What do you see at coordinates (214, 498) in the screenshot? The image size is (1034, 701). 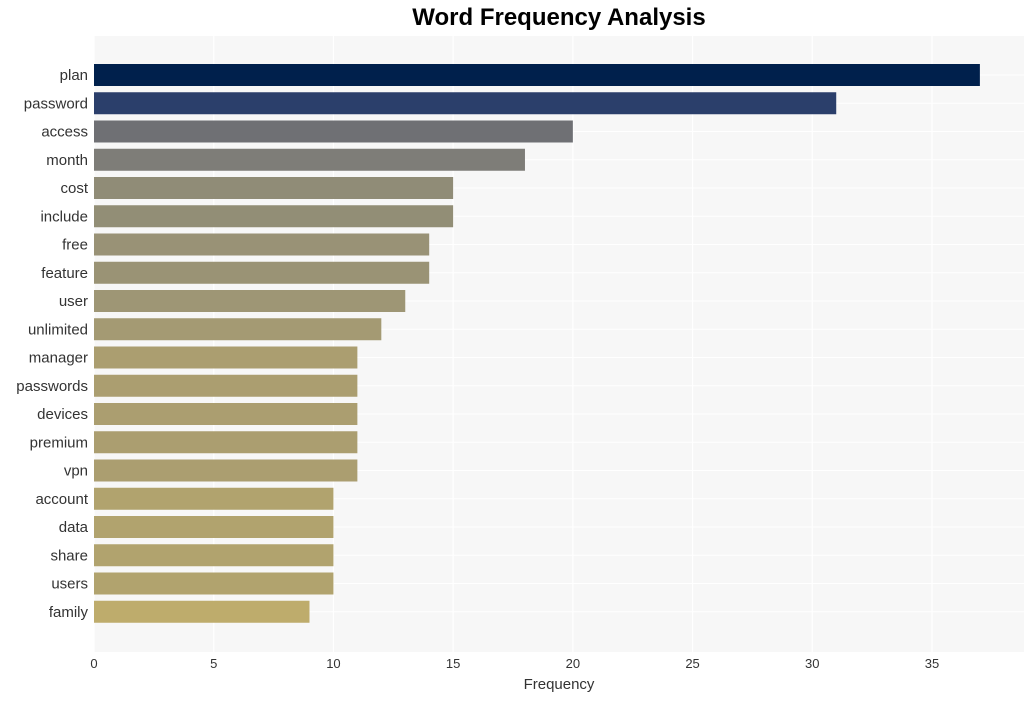 I see `bar-account` at bounding box center [214, 498].